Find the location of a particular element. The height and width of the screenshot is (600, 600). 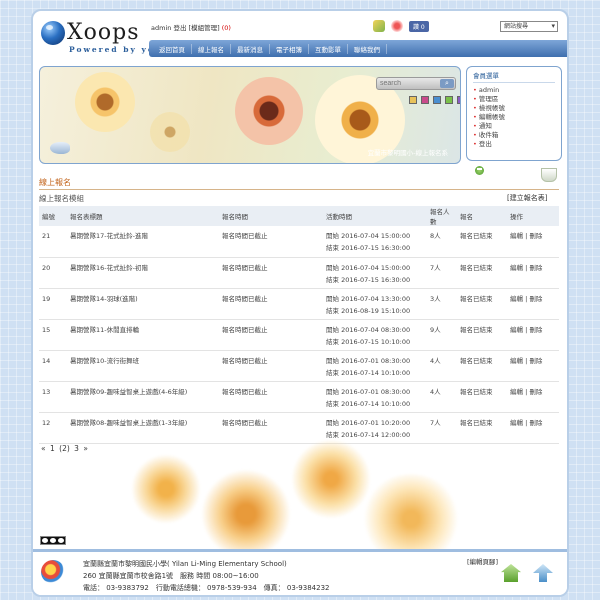

banner-flower is located at coordinates (269, 111).